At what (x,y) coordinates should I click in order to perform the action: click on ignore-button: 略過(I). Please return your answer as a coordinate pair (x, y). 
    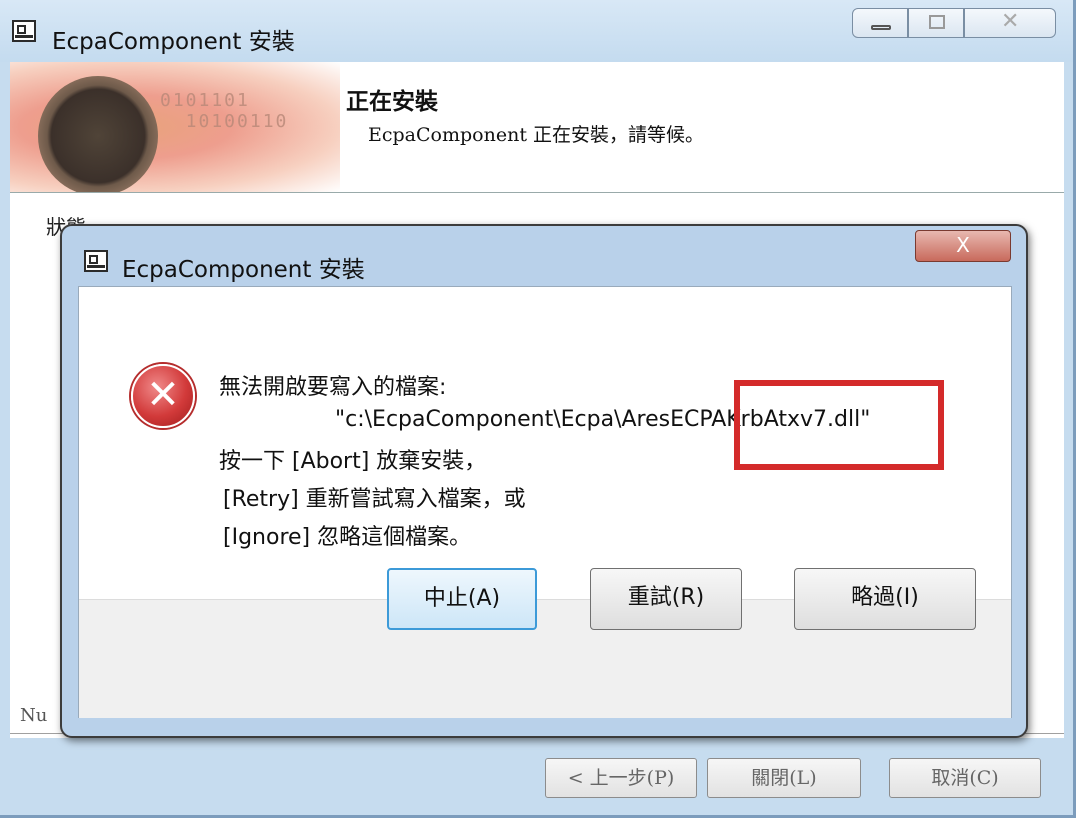
    Looking at the image, I should click on (885, 599).